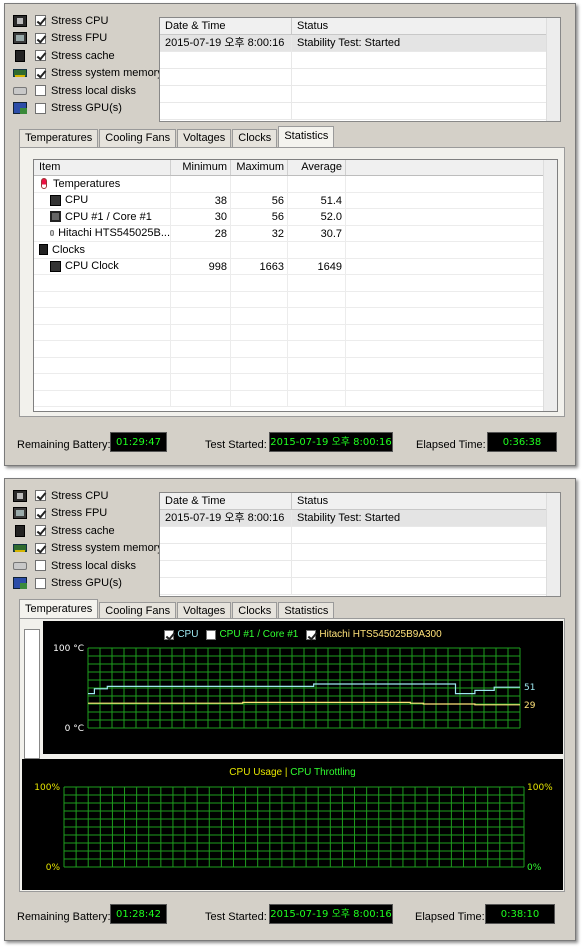 The image size is (582, 948). What do you see at coordinates (295, 233) in the screenshot?
I see `statistics-row: Hitachi HTS545025B... 28 32 30.7` at bounding box center [295, 233].